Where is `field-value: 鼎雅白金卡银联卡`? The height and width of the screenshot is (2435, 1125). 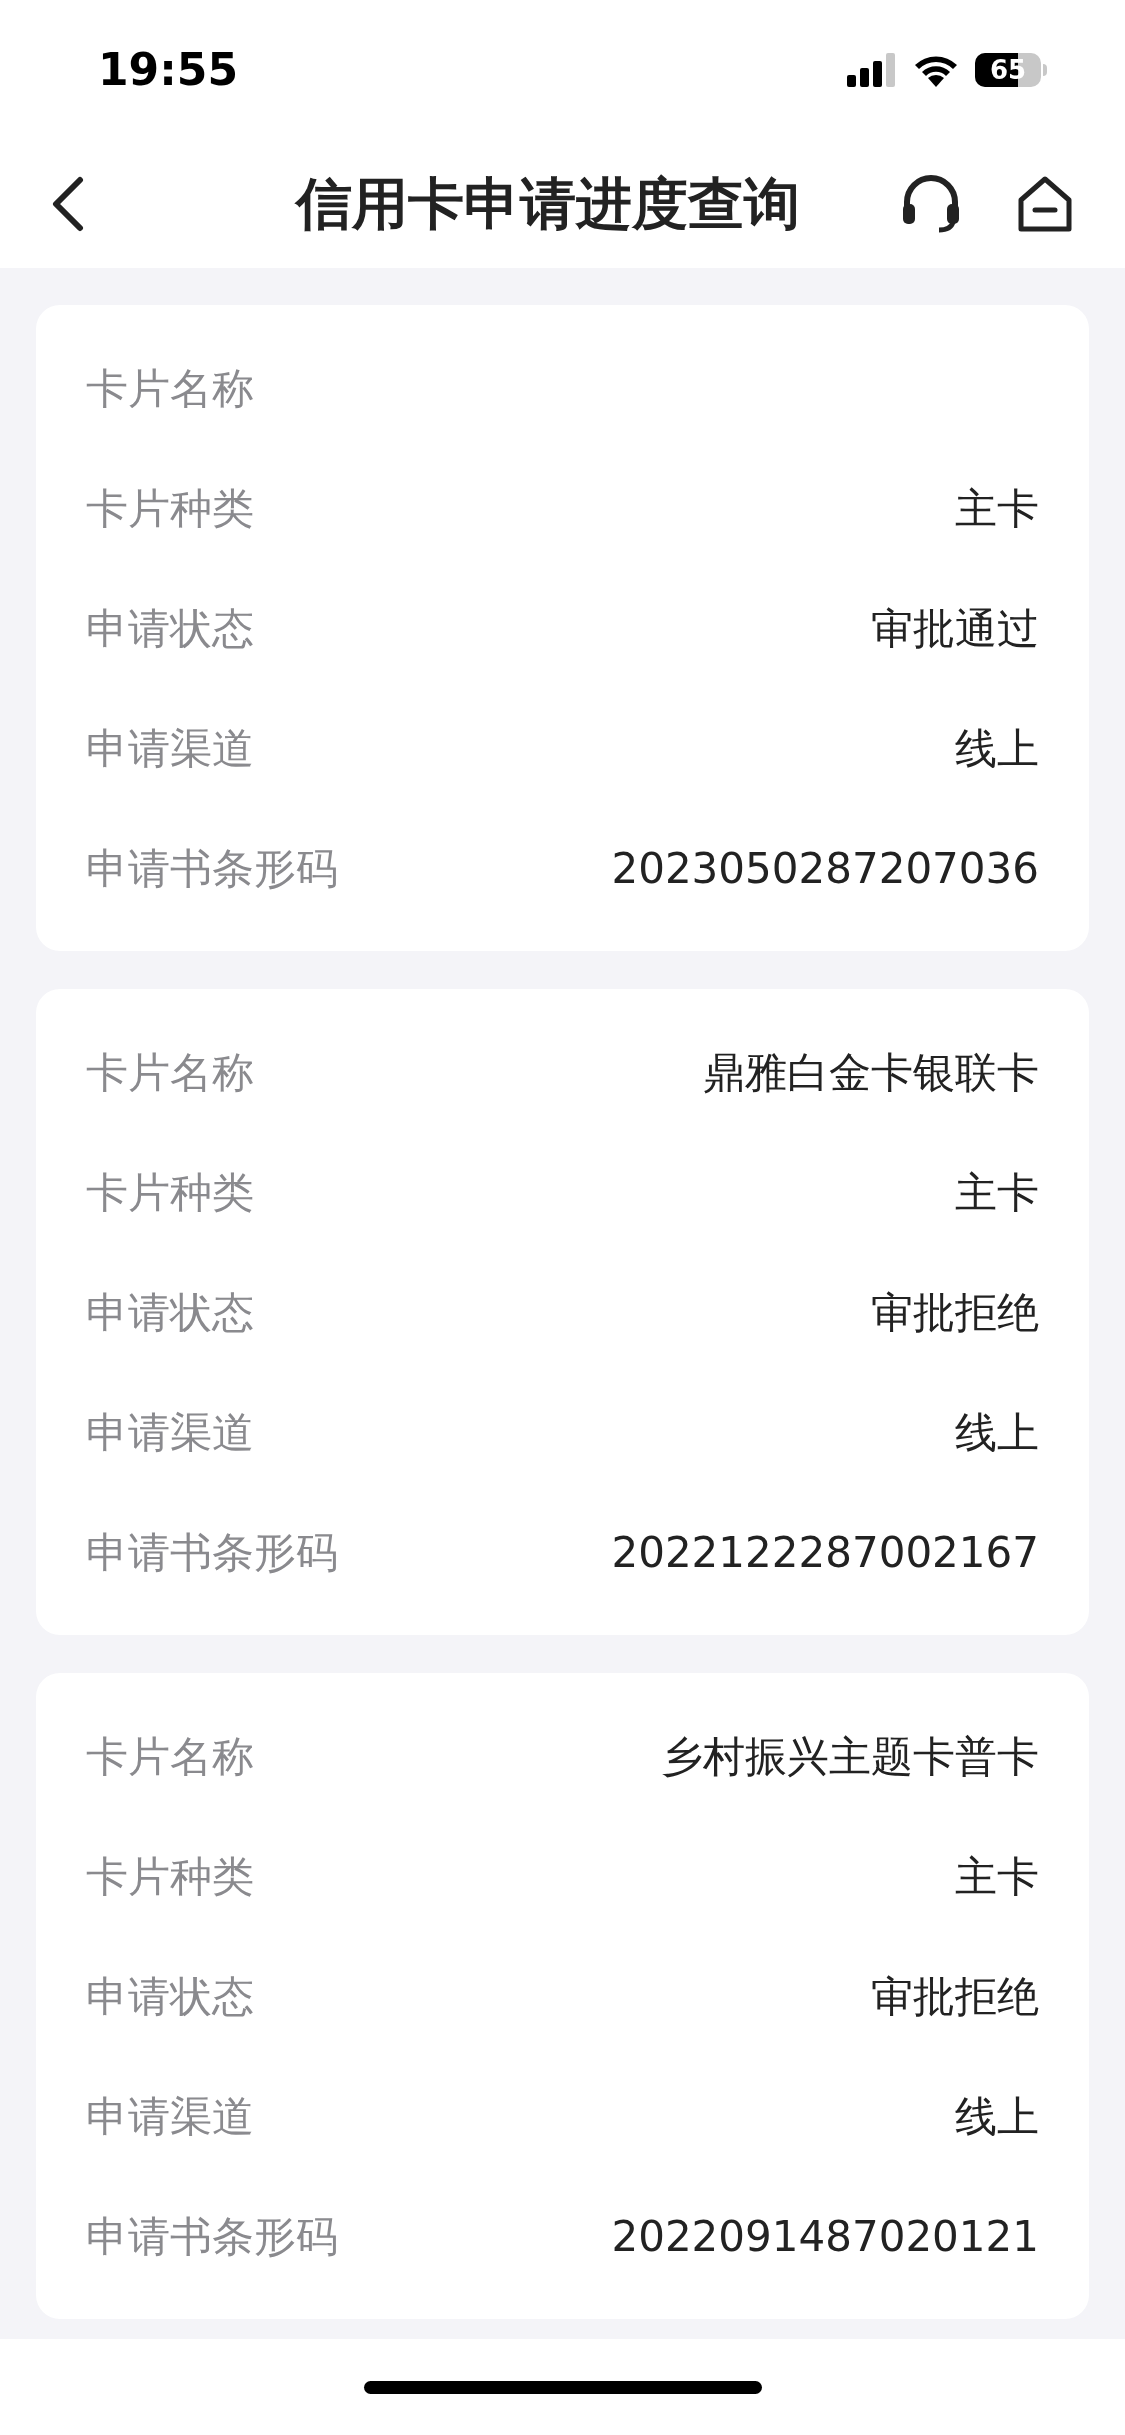 field-value: 鼎雅白金卡银联卡 is located at coordinates (871, 1072).